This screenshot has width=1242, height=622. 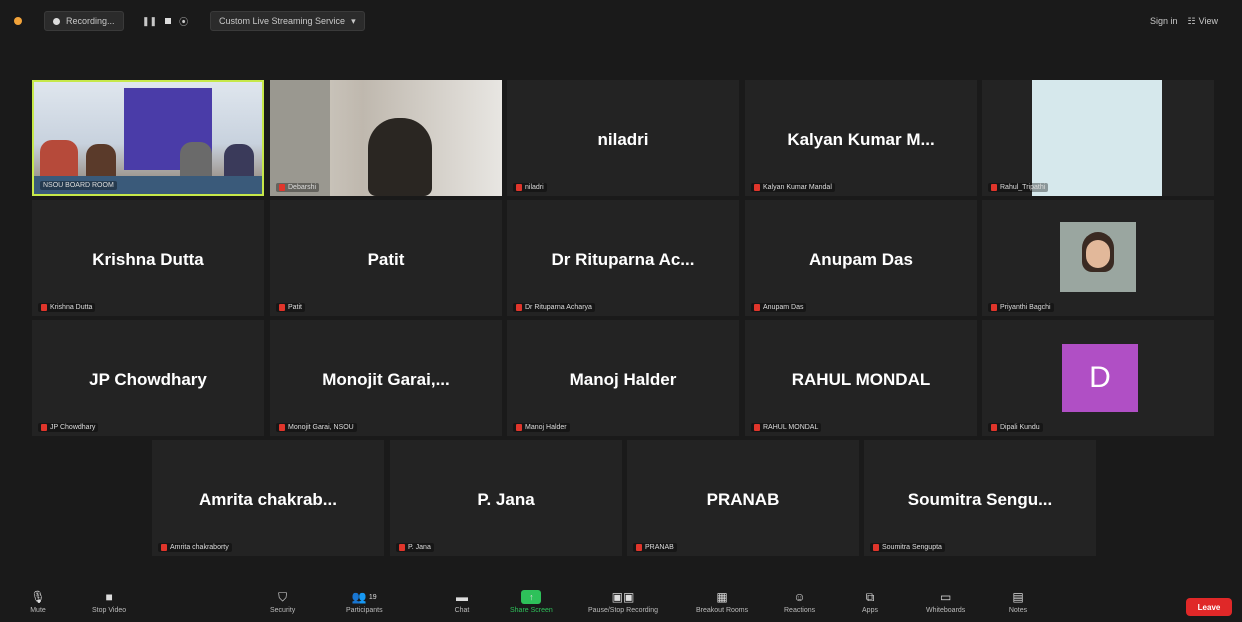 I want to click on apps-button: ⧉ Apps, so click(x=870, y=602).